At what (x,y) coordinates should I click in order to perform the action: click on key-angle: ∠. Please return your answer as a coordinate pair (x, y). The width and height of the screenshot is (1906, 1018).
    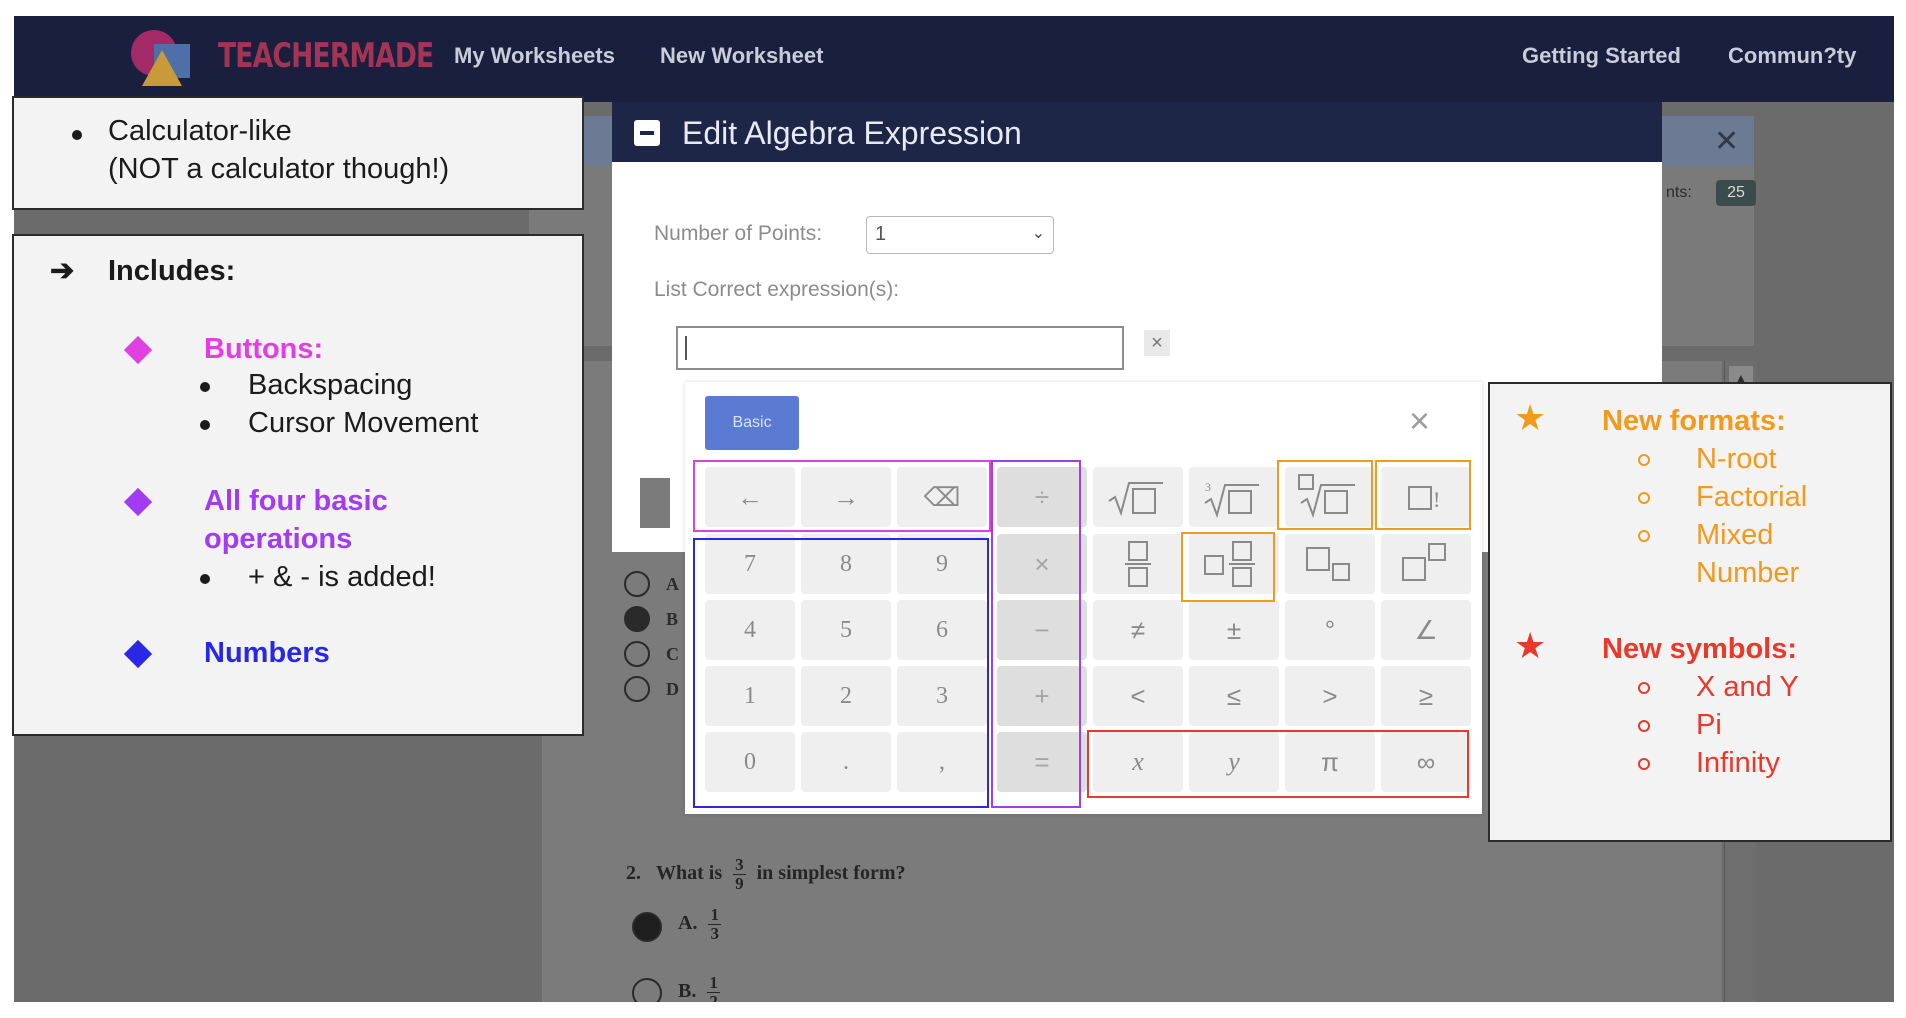
    Looking at the image, I should click on (1426, 630).